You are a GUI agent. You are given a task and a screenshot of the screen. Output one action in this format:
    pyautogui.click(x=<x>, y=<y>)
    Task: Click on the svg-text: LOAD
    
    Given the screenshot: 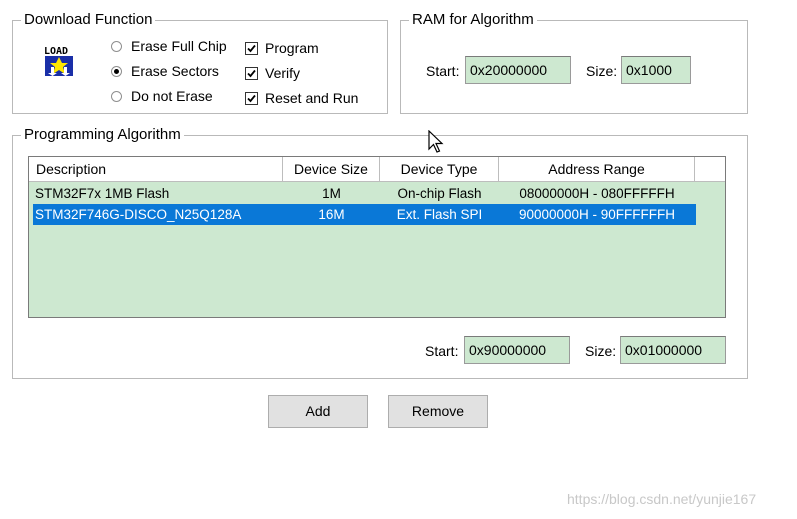 What is the action you would take?
    pyautogui.click(x=56, y=51)
    